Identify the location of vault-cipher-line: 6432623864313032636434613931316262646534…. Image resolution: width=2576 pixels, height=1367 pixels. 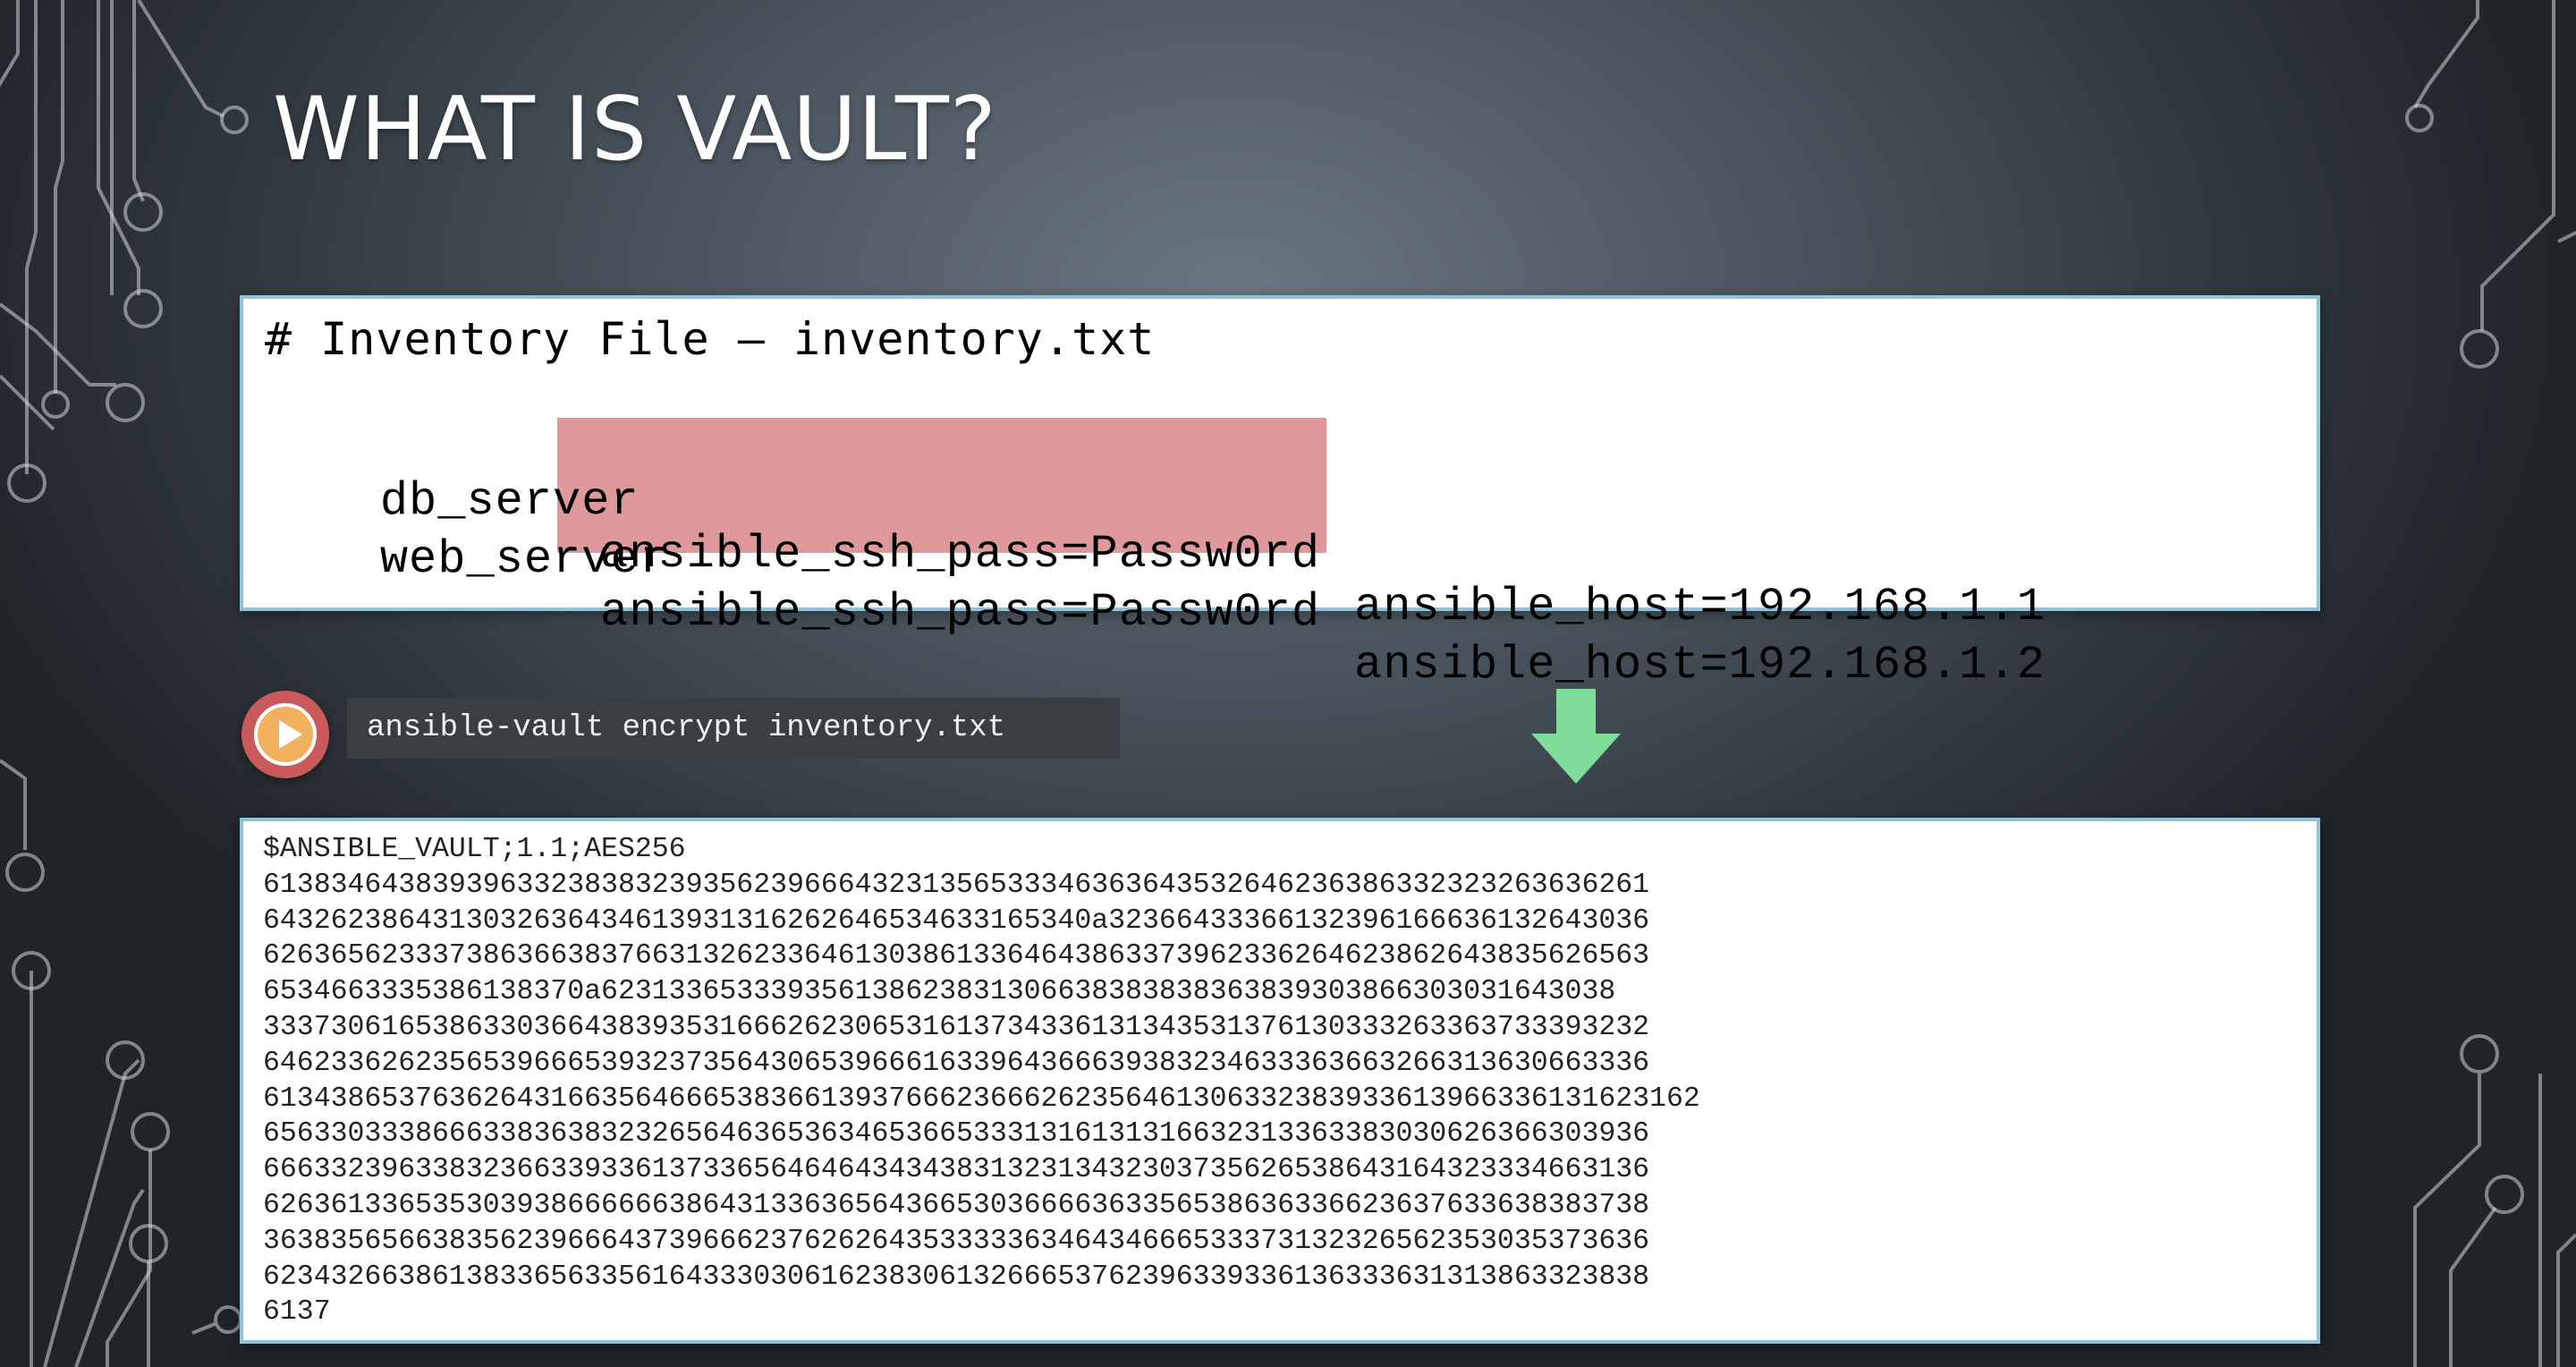
(956, 921).